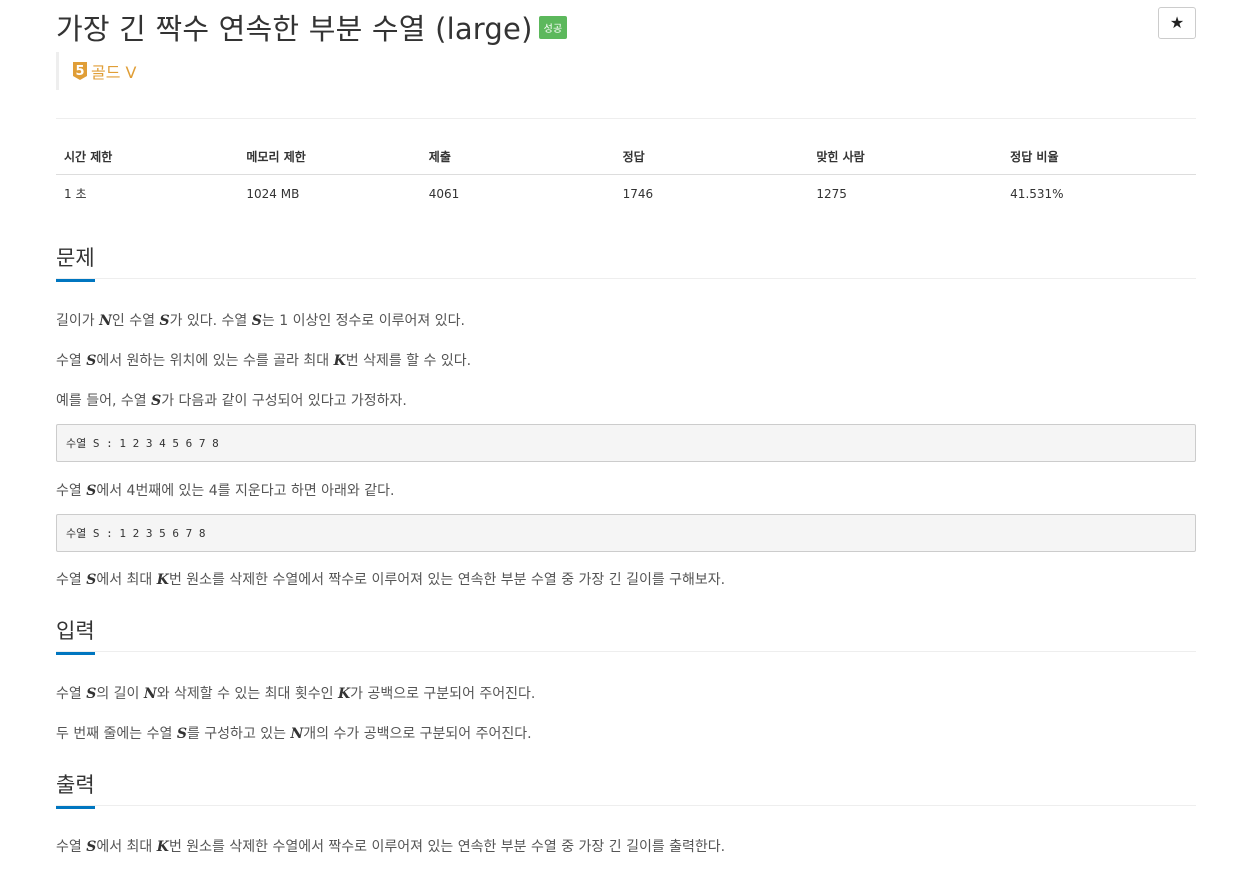  I want to click on submissions-value: 4061, so click(444, 193).